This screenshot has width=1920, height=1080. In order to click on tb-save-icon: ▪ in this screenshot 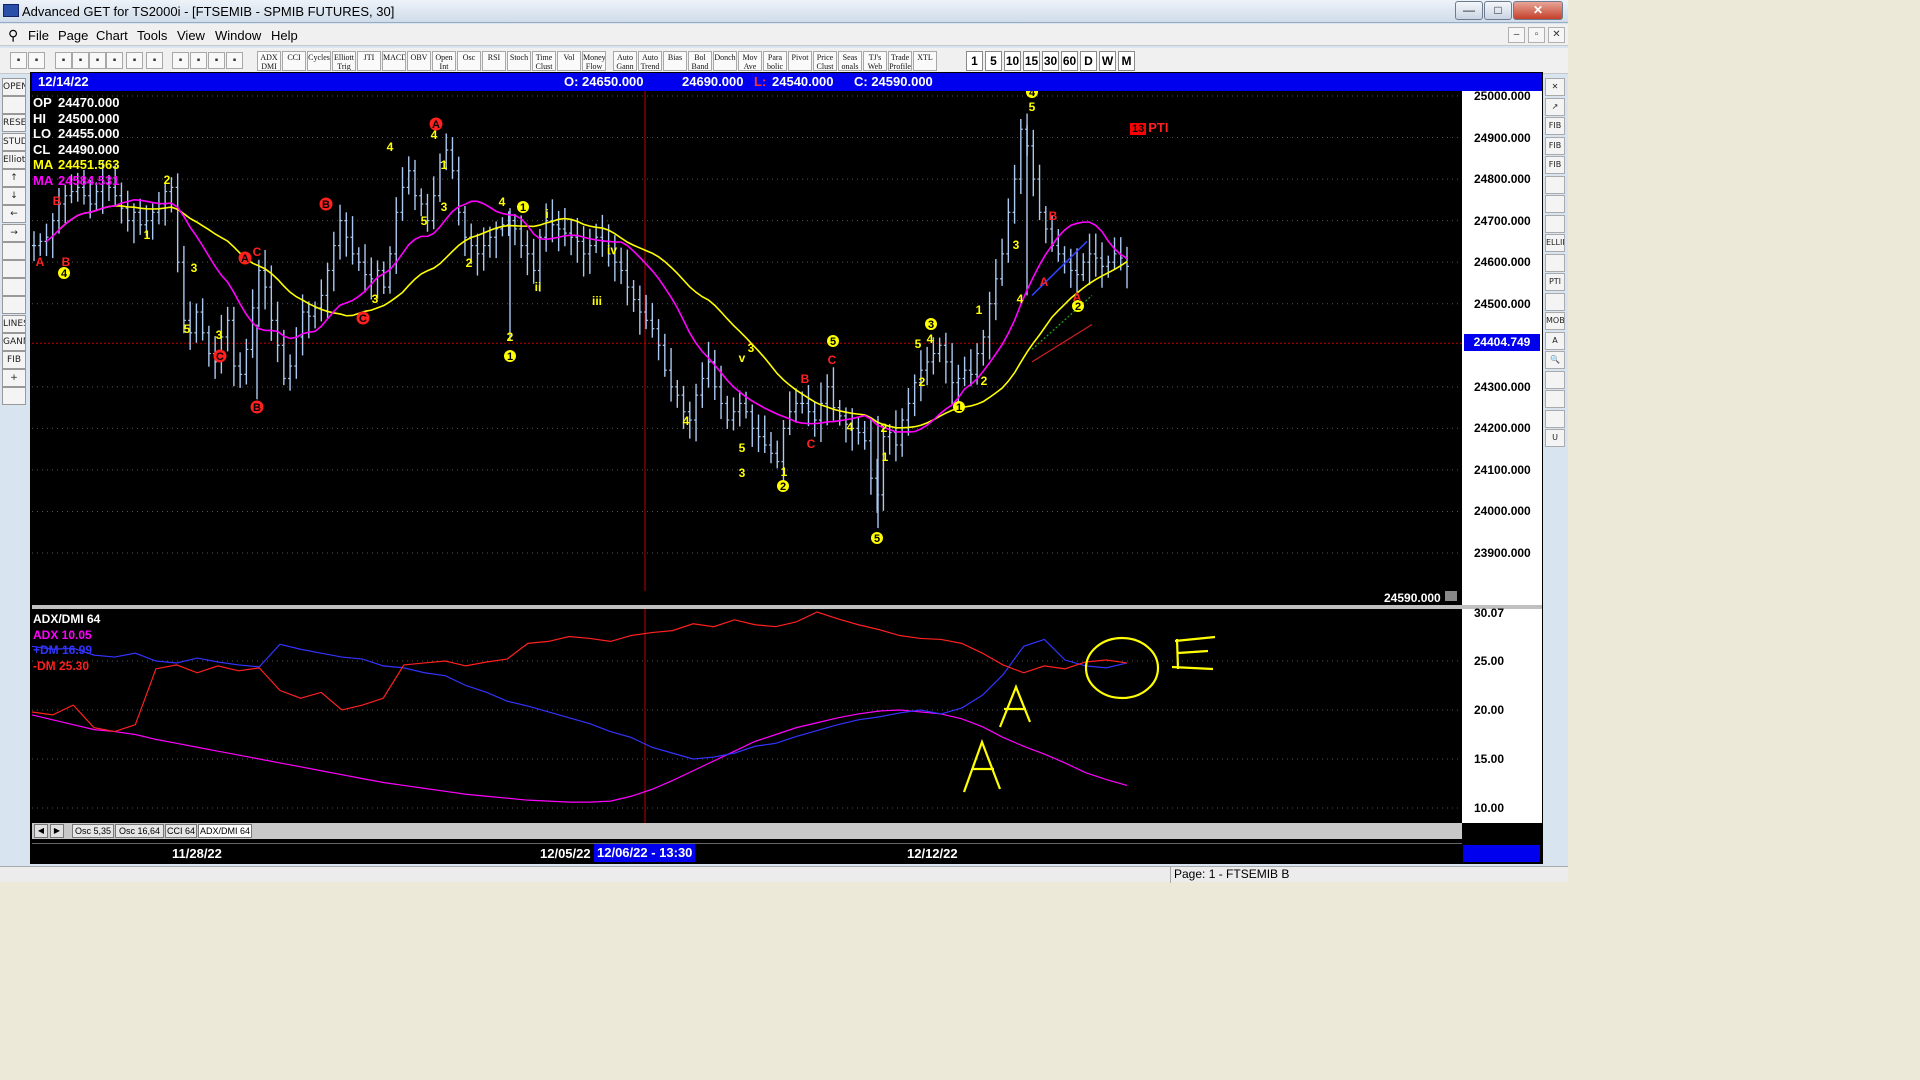, I will do `click(97, 60)`.